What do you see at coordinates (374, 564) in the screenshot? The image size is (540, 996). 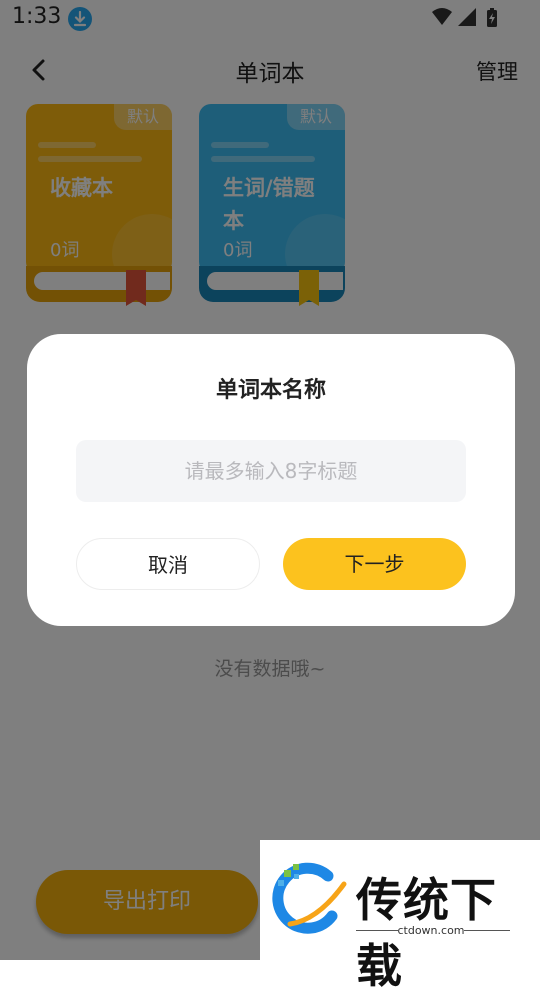 I see `next-step-button: 下一步` at bounding box center [374, 564].